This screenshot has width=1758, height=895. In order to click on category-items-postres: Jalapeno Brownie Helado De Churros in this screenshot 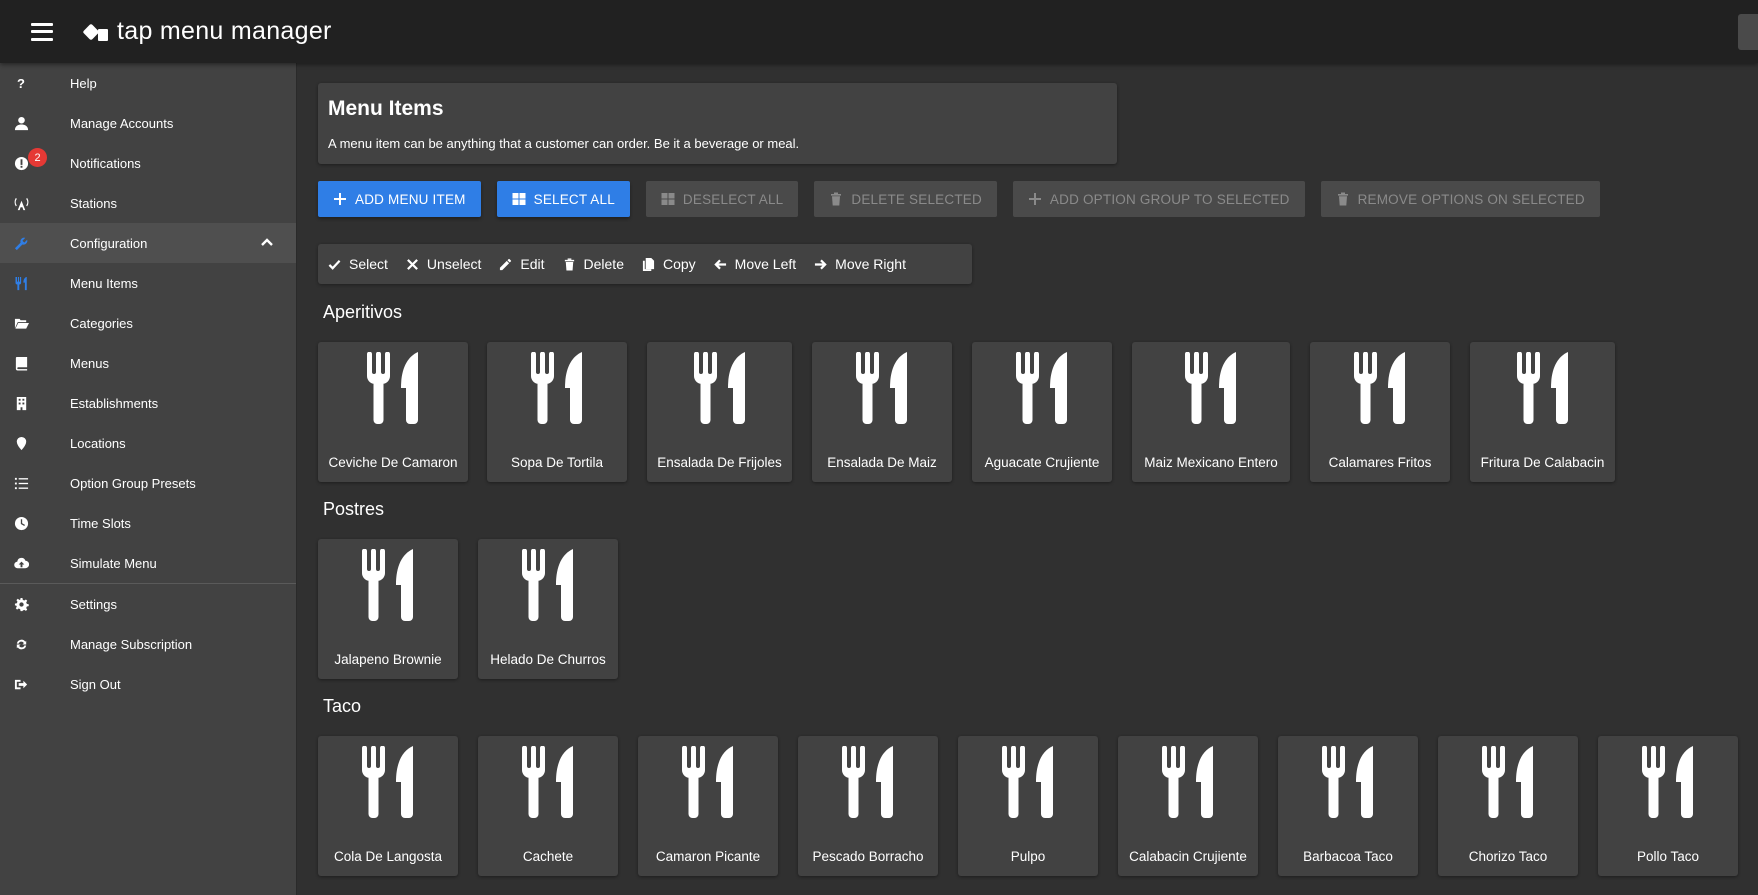, I will do `click(478, 609)`.